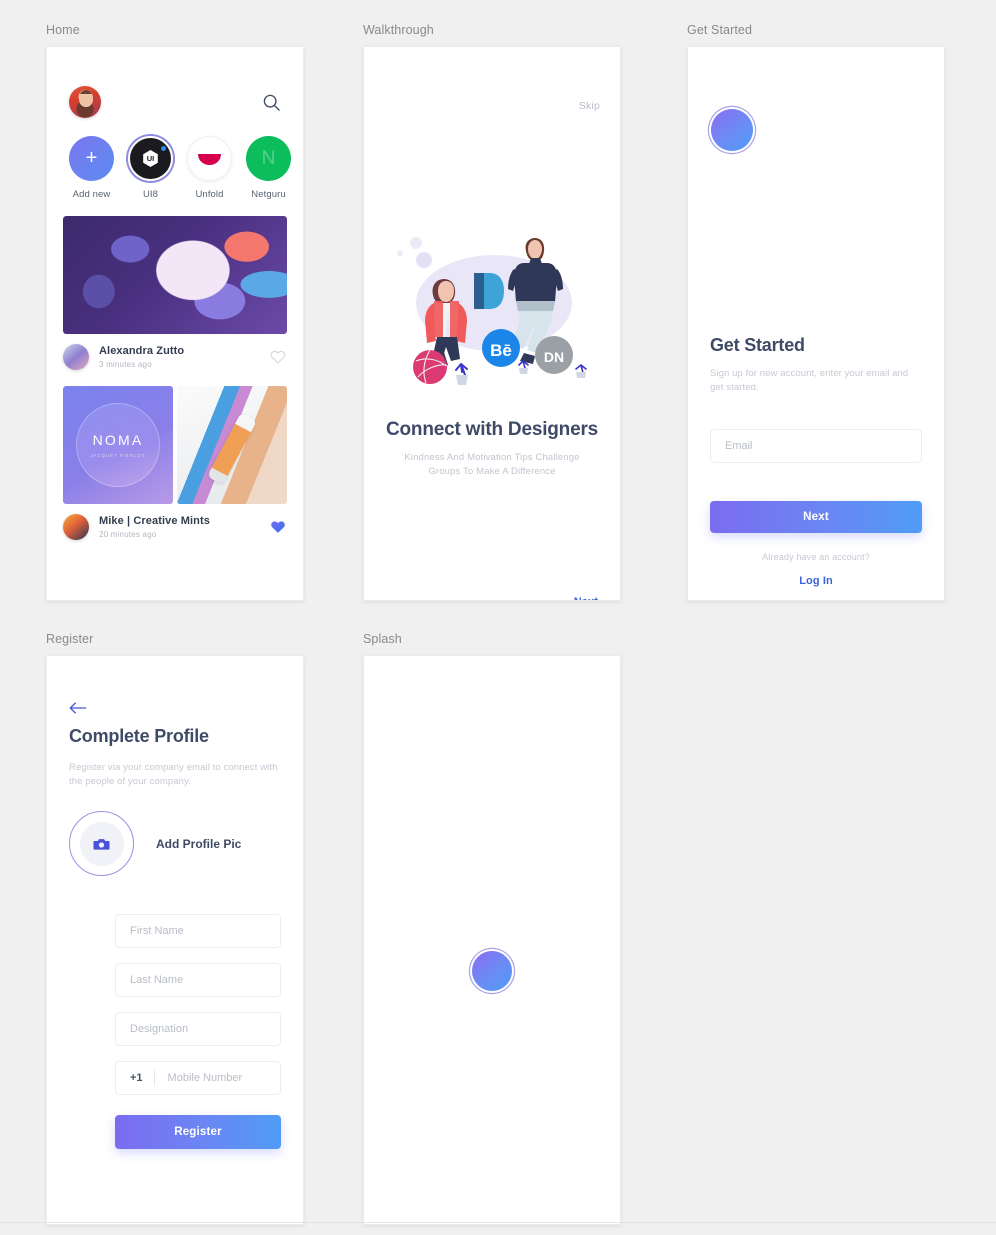  What do you see at coordinates (199, 843) in the screenshot?
I see `add-profile-pic-label: Add Profile Pic` at bounding box center [199, 843].